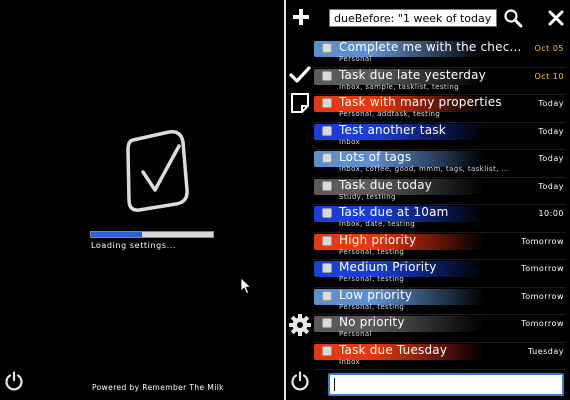 The image size is (570, 400). I want to click on task-title: Test another task, so click(392, 129).